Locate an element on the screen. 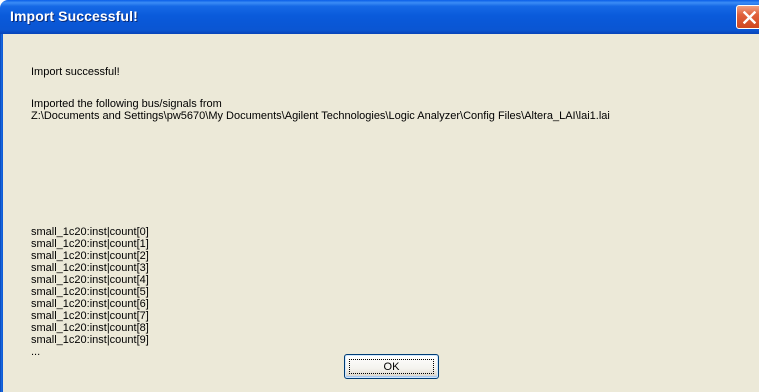 The image size is (759, 392). signal-list-item: small_1c20:inst|count[3] is located at coordinates (90, 268).